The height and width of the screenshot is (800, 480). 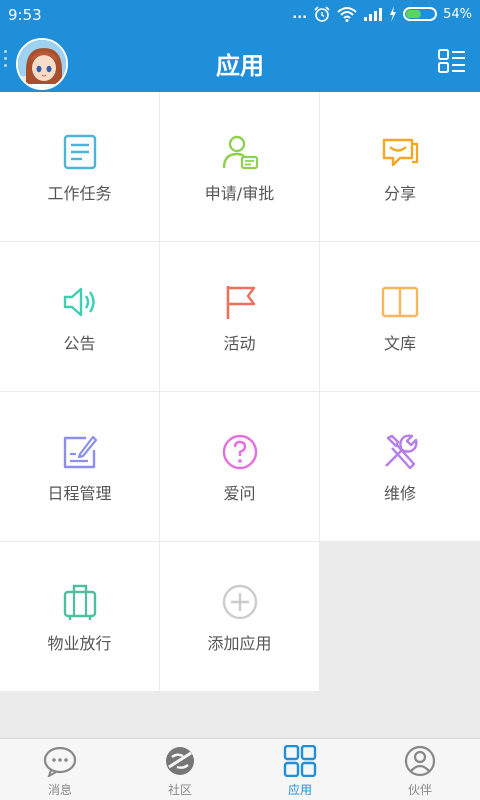 I want to click on status-bar: 9:53 ... 54%, so click(x=240, y=16).